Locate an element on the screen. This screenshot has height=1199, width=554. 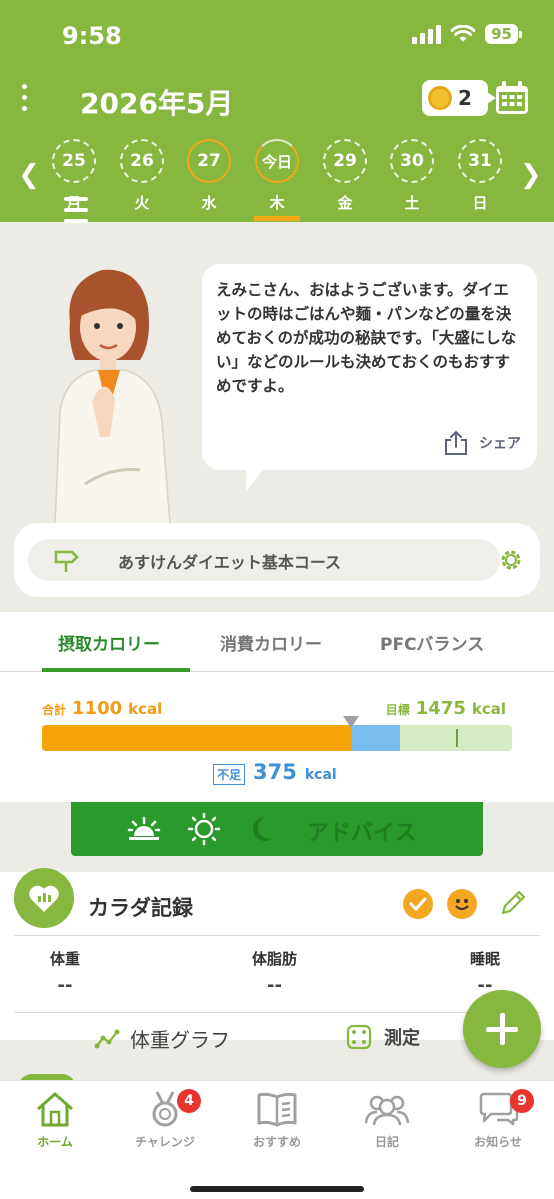
notification-badge: 9 is located at coordinates (522, 1101).